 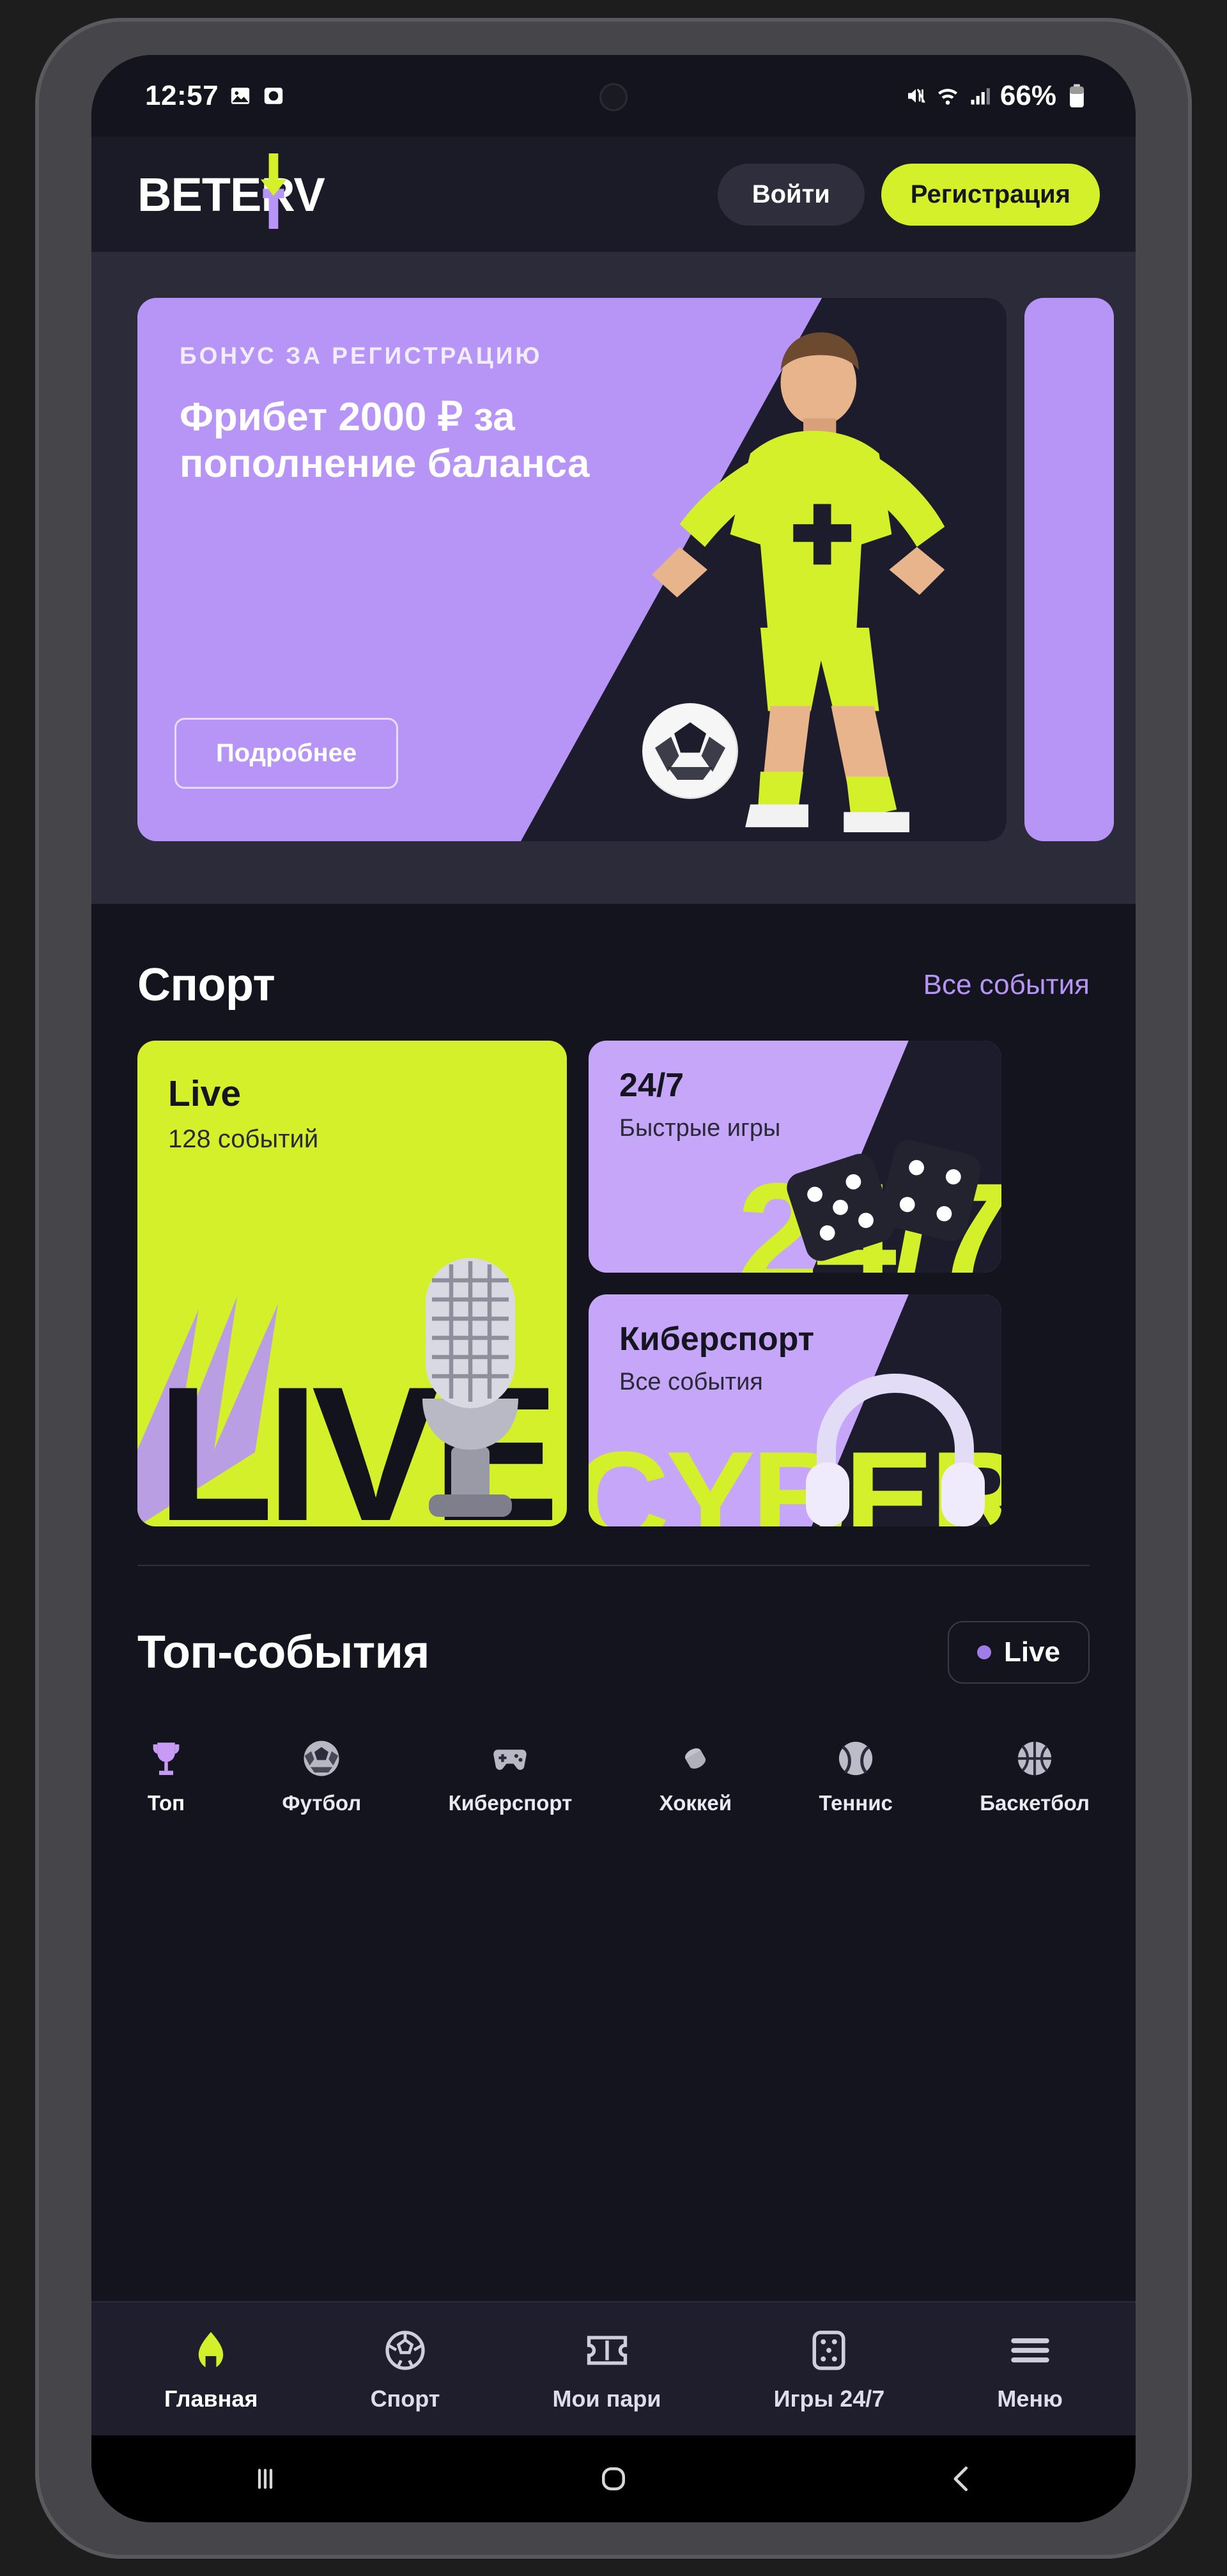 What do you see at coordinates (1034, 1758) in the screenshot?
I see `basketball-icon` at bounding box center [1034, 1758].